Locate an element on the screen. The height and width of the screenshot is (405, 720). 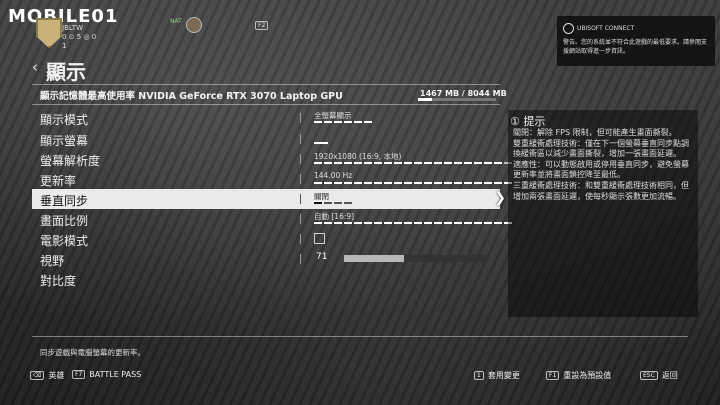
fov-slider-fill is located at coordinates (374, 258).